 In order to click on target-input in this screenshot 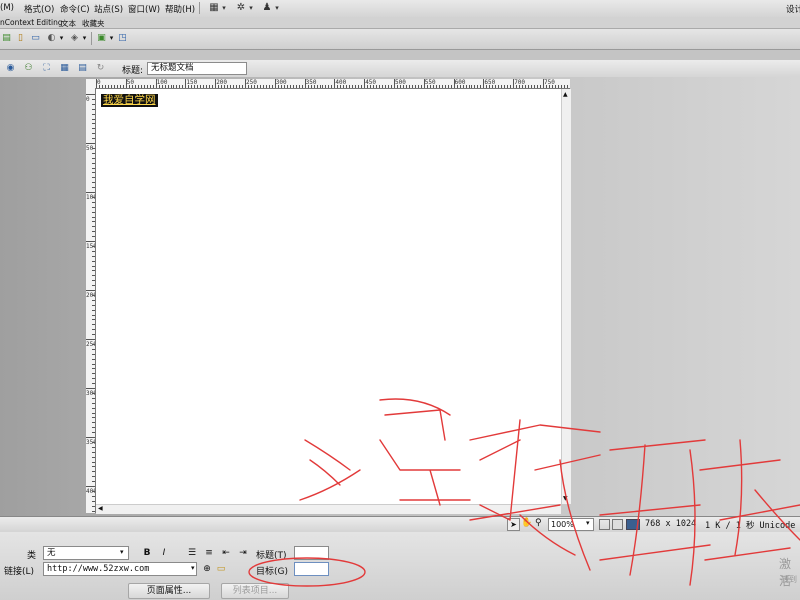, I will do `click(311, 569)`.